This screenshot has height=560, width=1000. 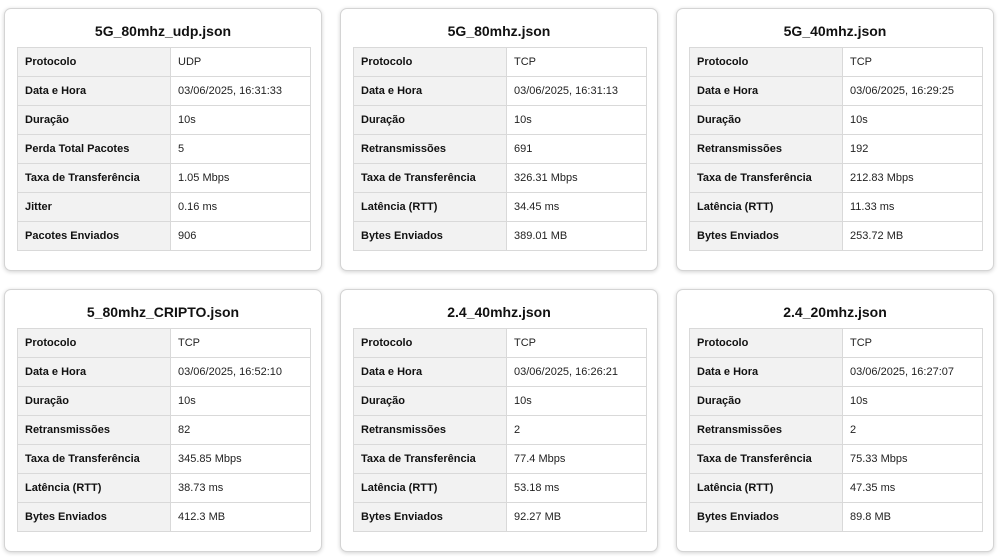 What do you see at coordinates (912, 91) in the screenshot?
I see `row-value: 03/06/2025, 16:29:25` at bounding box center [912, 91].